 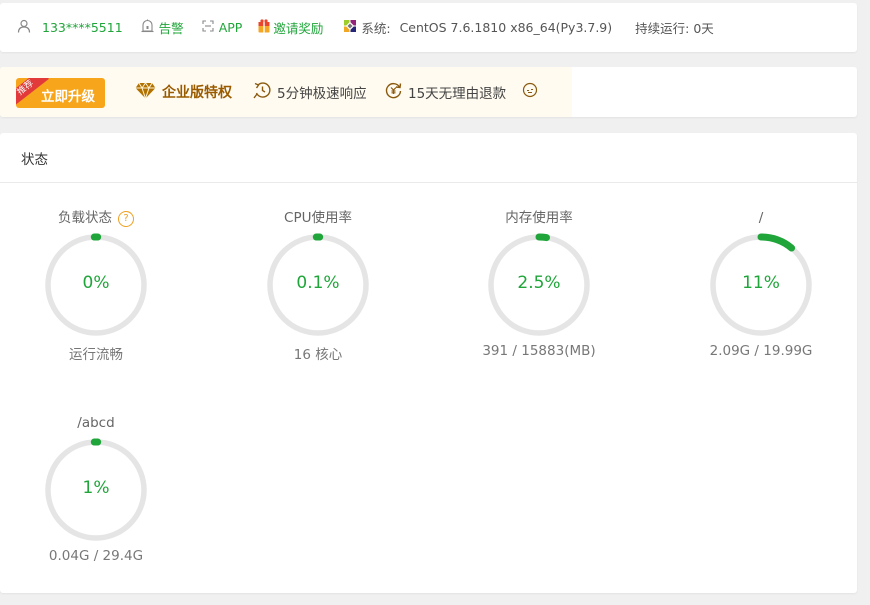 I want to click on status-card-header: 状态, so click(x=428, y=158).